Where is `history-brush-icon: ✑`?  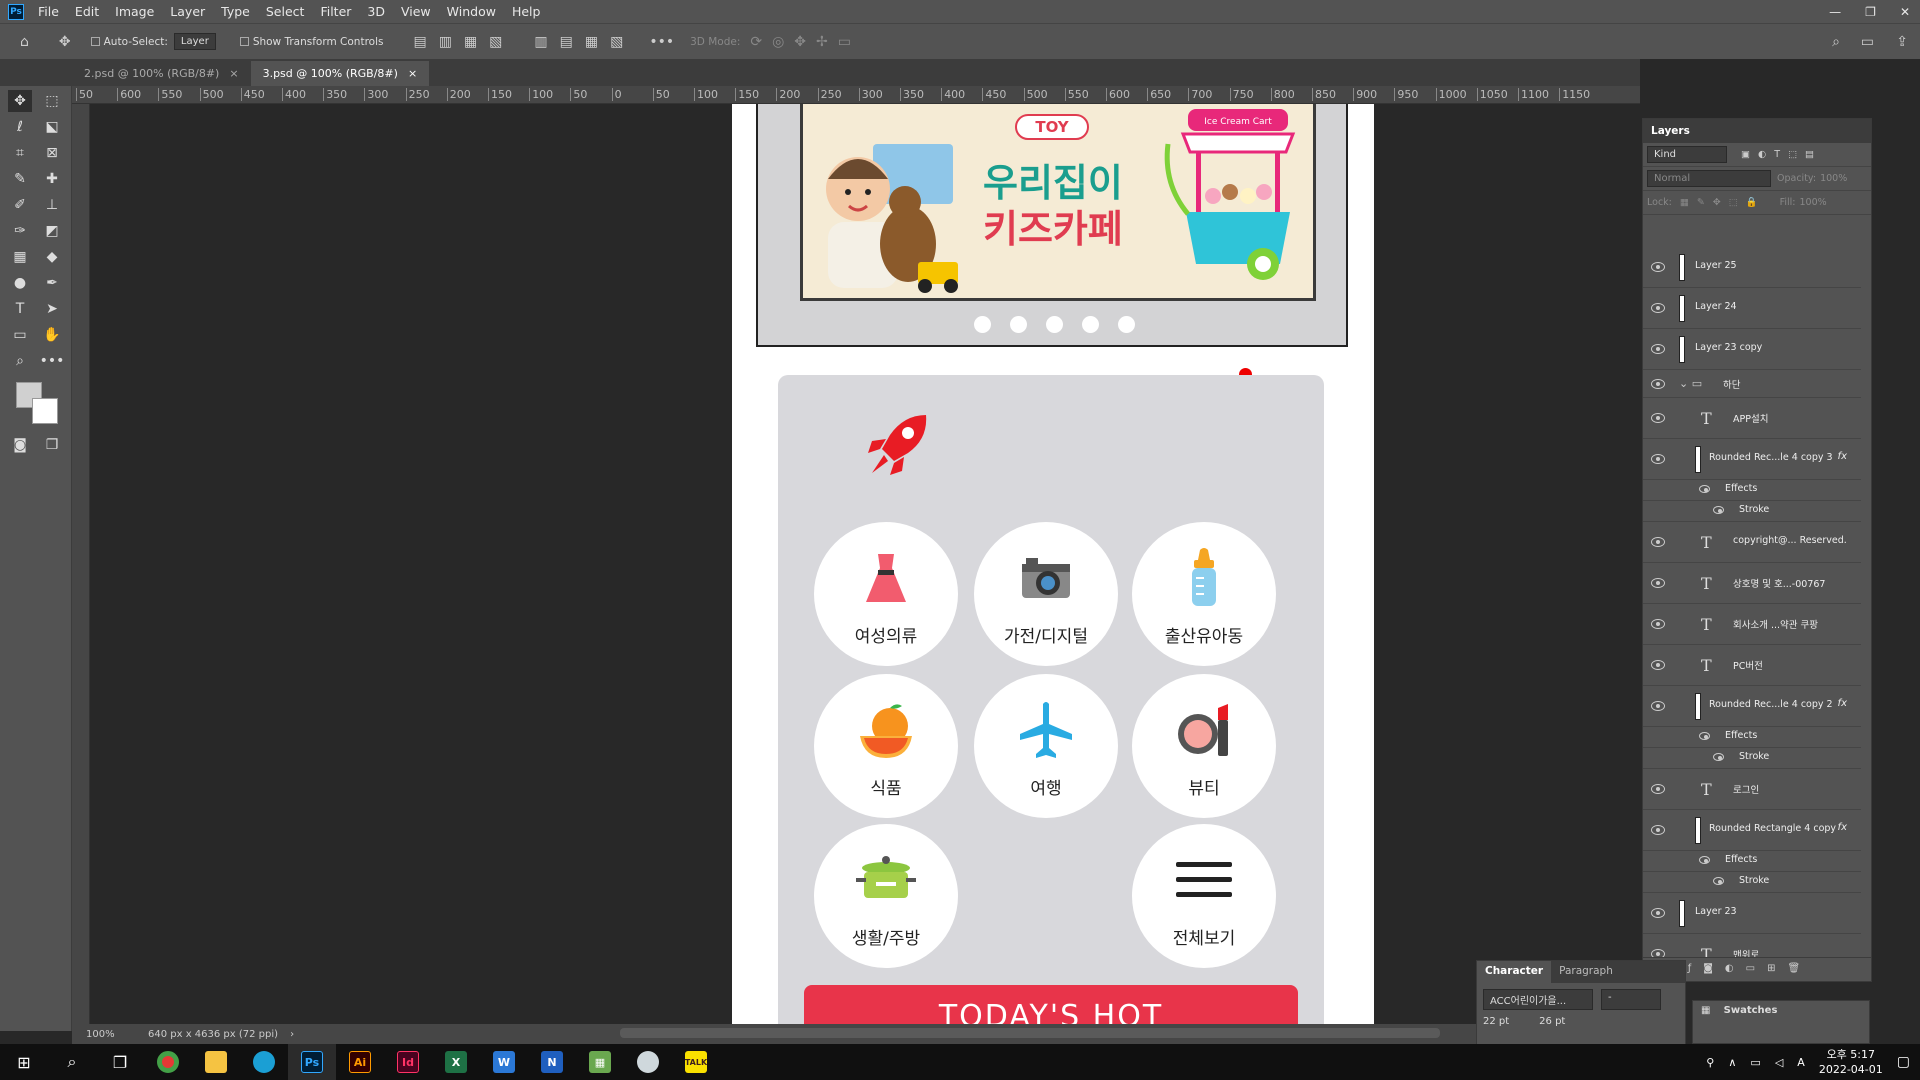
history-brush-icon: ✑ is located at coordinates (20, 231).